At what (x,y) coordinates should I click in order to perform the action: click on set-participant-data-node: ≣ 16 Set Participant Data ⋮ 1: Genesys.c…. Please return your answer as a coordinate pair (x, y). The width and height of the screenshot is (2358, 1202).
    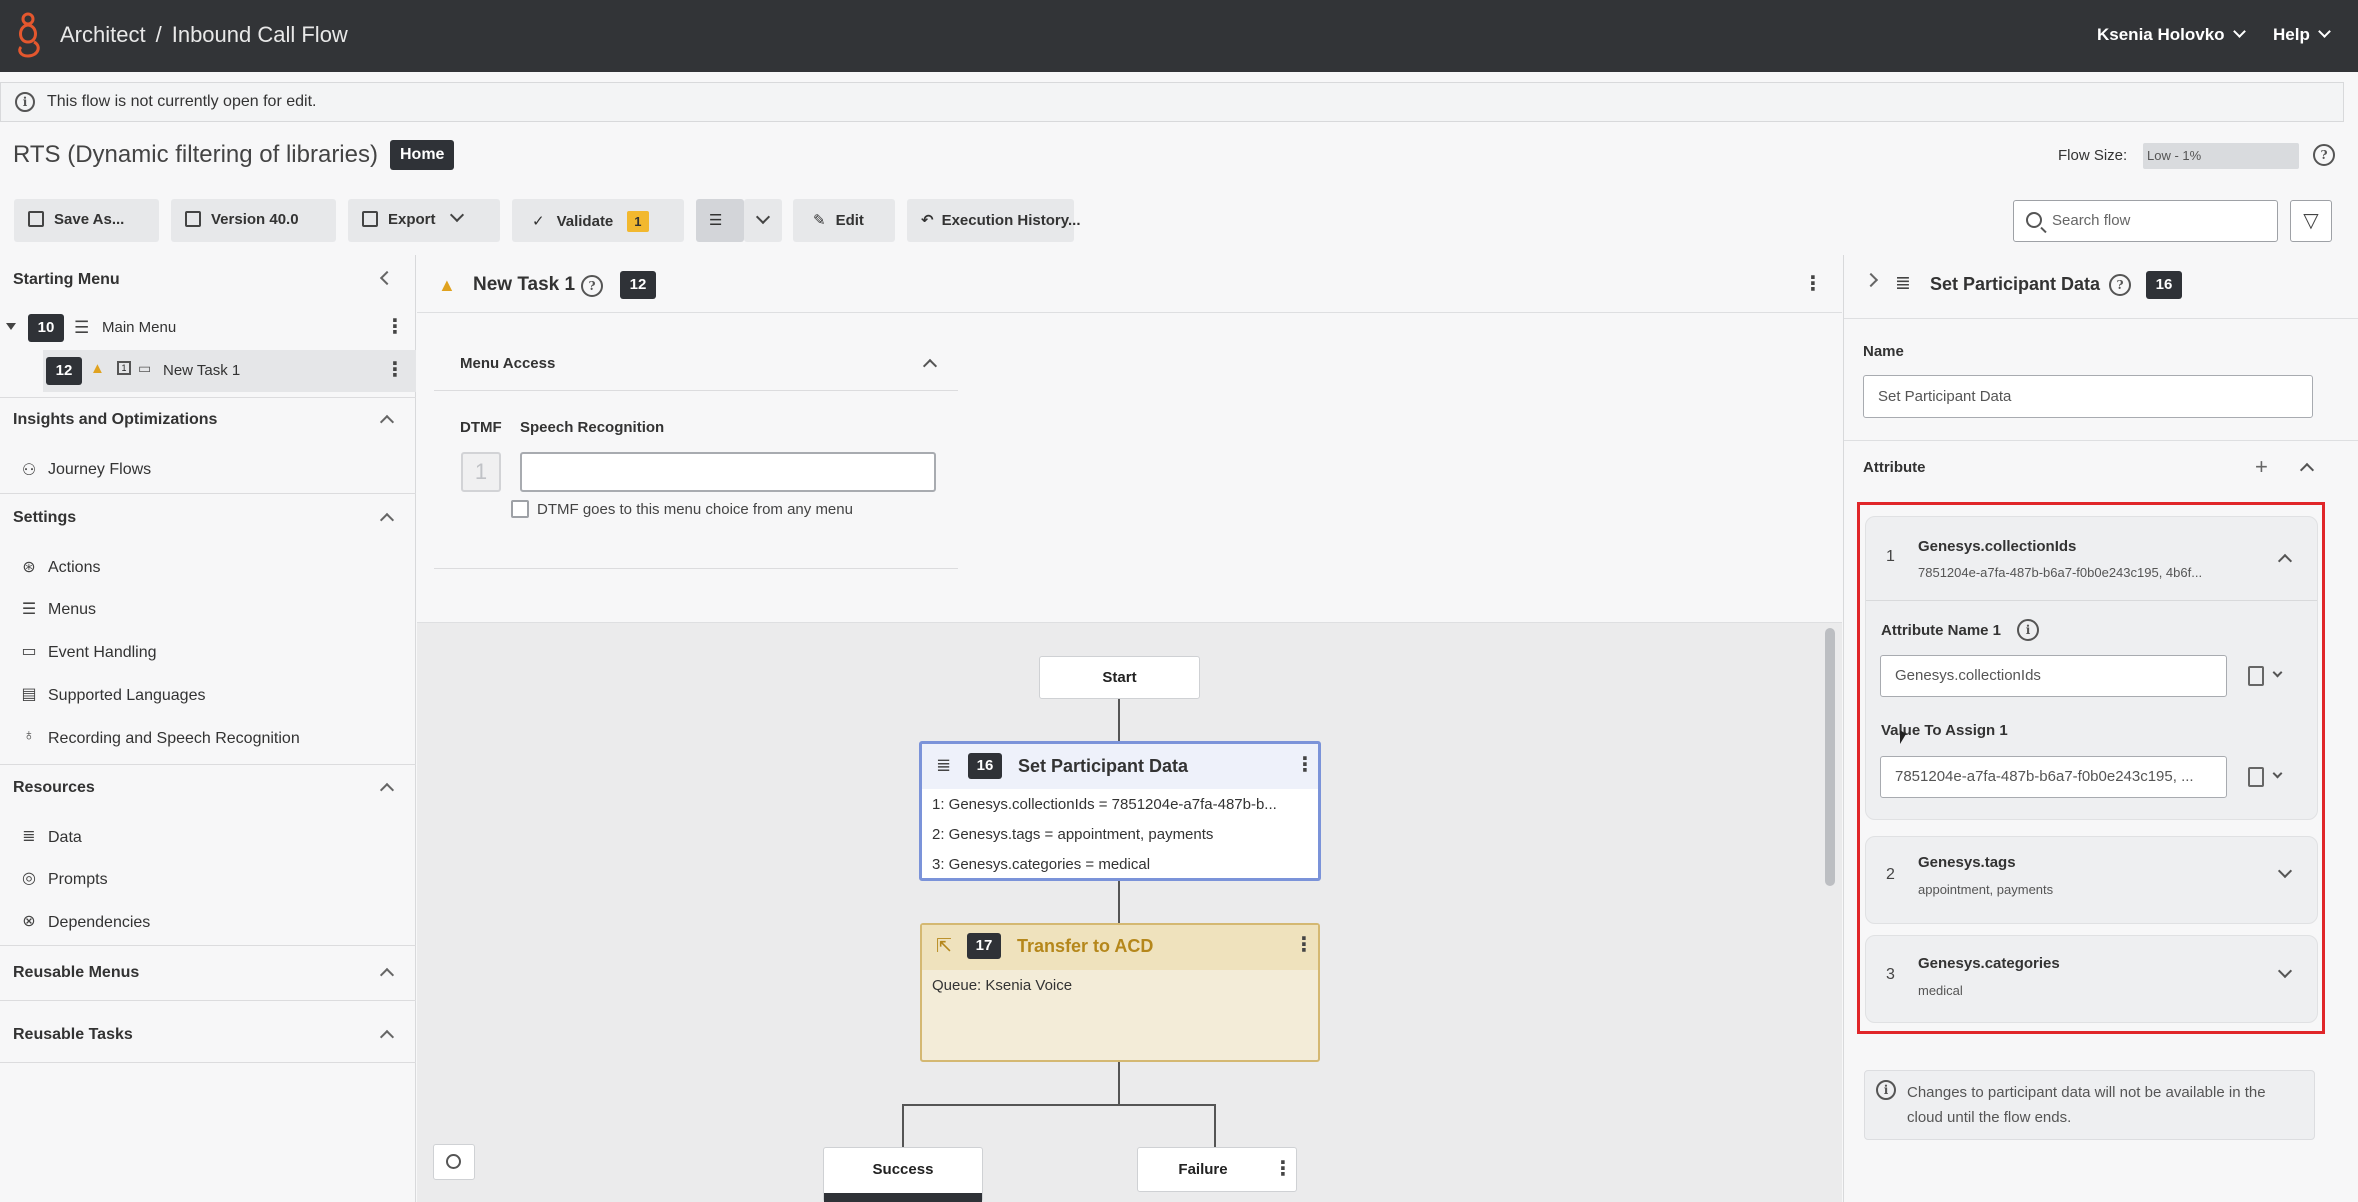
    Looking at the image, I should click on (1120, 811).